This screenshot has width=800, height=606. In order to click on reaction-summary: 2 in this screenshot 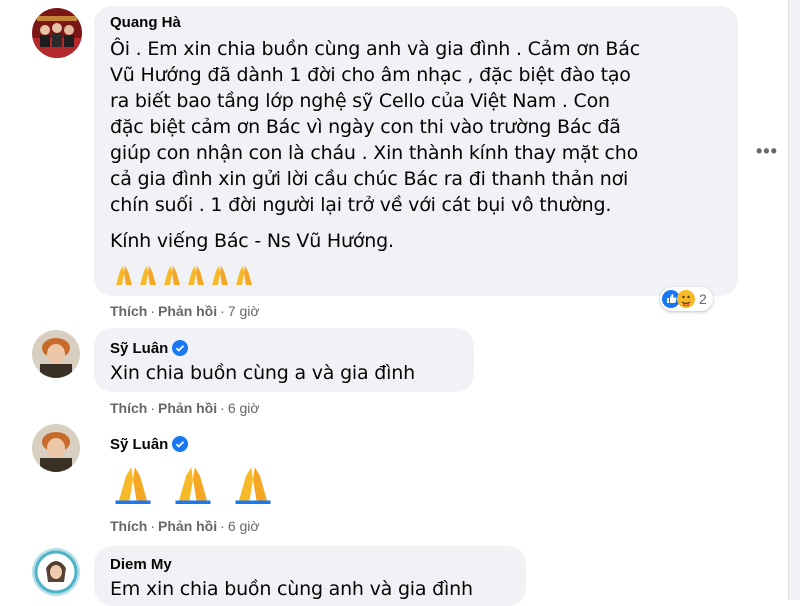, I will do `click(686, 299)`.